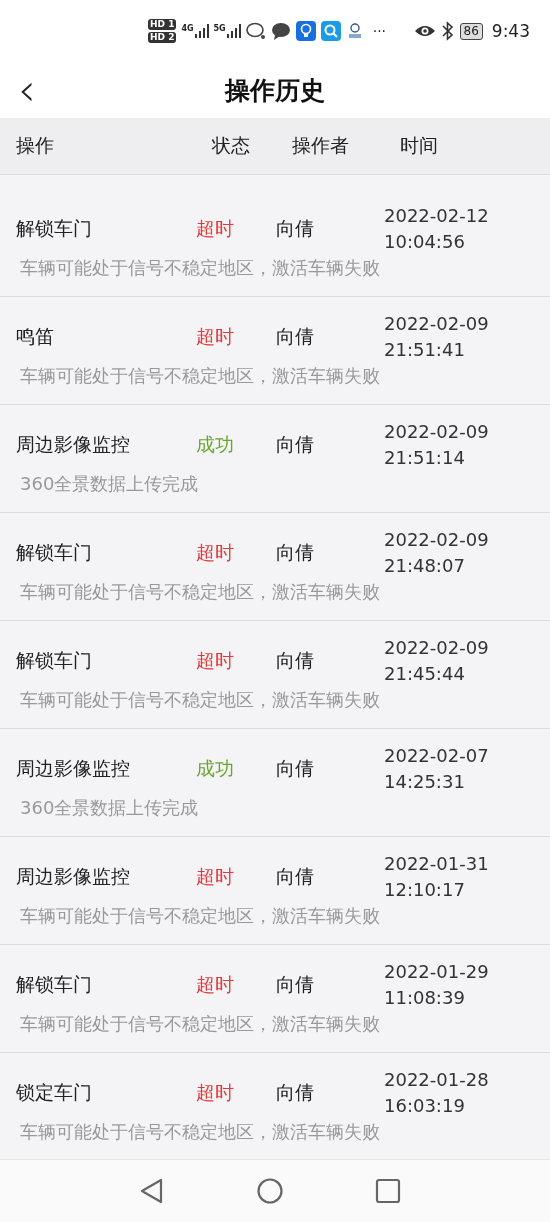  What do you see at coordinates (425, 998) in the screenshot?
I see `time-text: 11:08:39` at bounding box center [425, 998].